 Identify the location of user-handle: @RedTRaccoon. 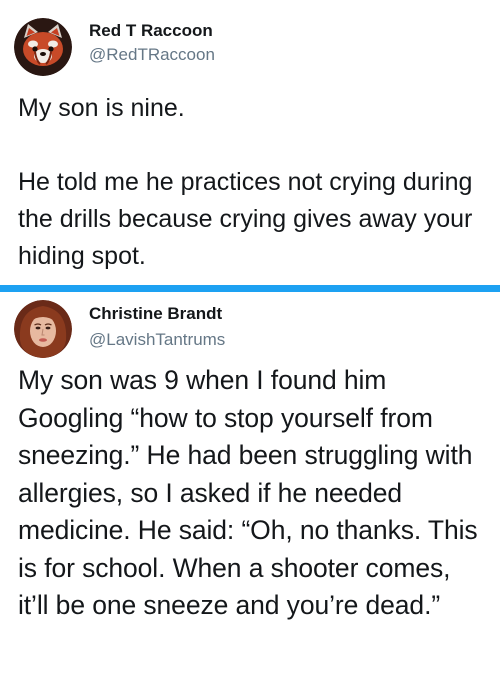
(152, 55).